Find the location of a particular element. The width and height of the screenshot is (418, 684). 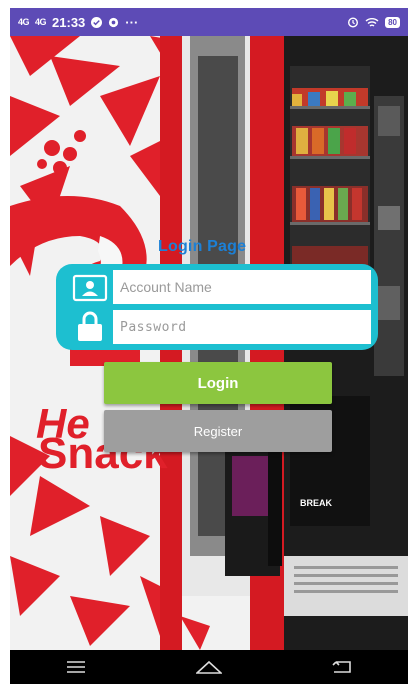

person-card-icon is located at coordinates (90, 288).